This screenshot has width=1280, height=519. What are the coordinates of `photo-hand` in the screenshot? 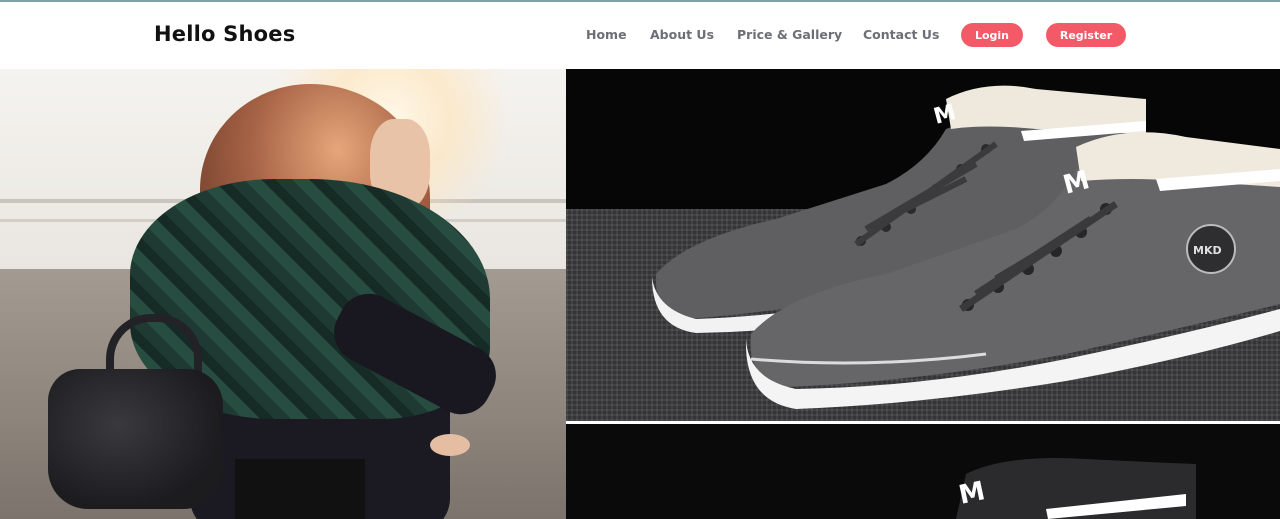 It's located at (450, 445).